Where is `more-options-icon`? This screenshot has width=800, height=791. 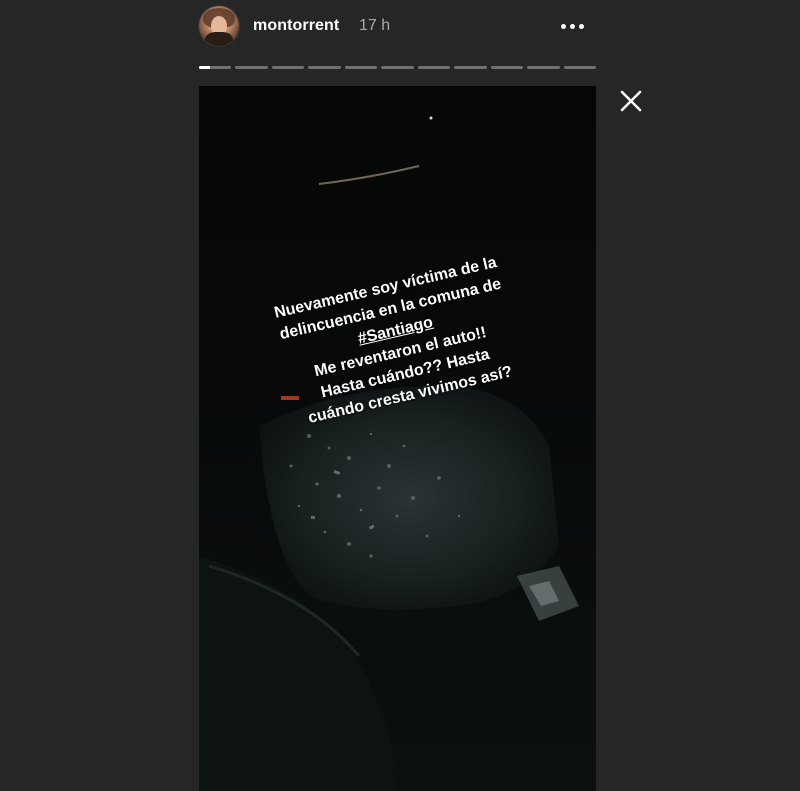 more-options-icon is located at coordinates (572, 26).